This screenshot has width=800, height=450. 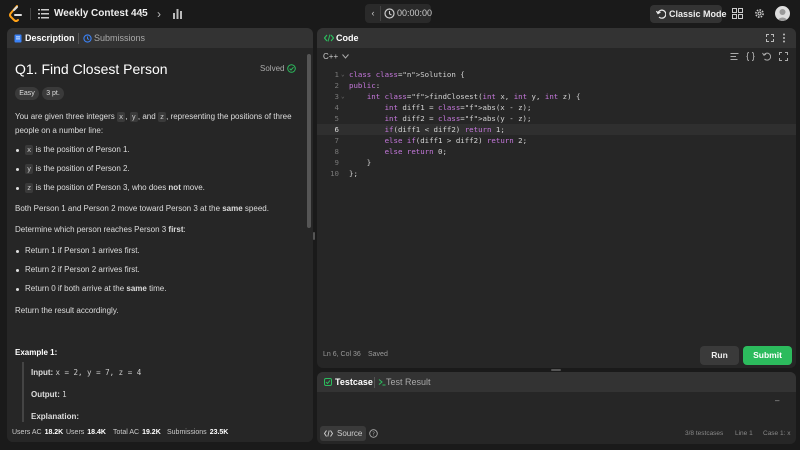 What do you see at coordinates (415, 151) in the screenshot?
I see `code-text: else return 0;` at bounding box center [415, 151].